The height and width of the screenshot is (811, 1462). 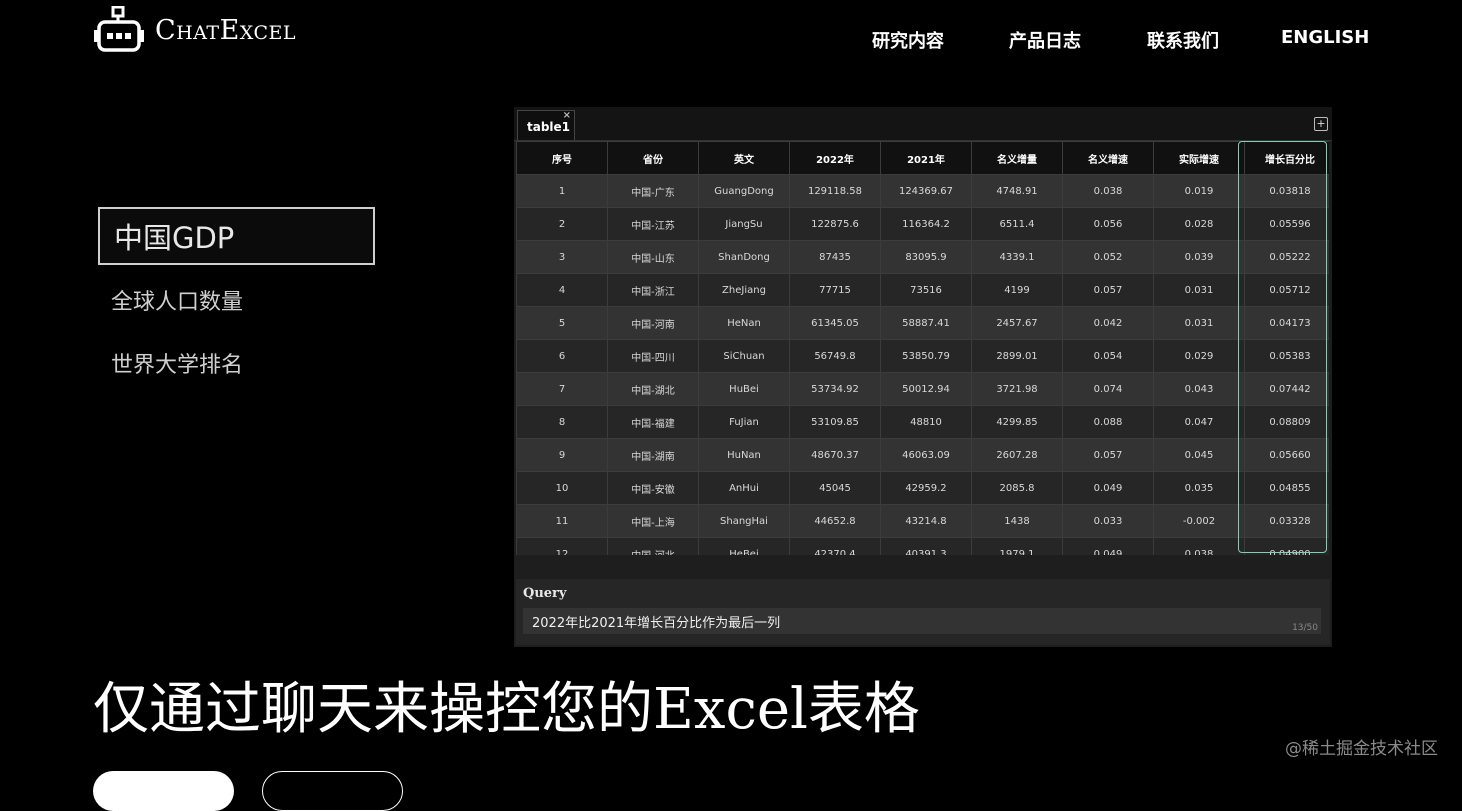 I want to click on table-cell: 4748.91, so click(x=1017, y=191).